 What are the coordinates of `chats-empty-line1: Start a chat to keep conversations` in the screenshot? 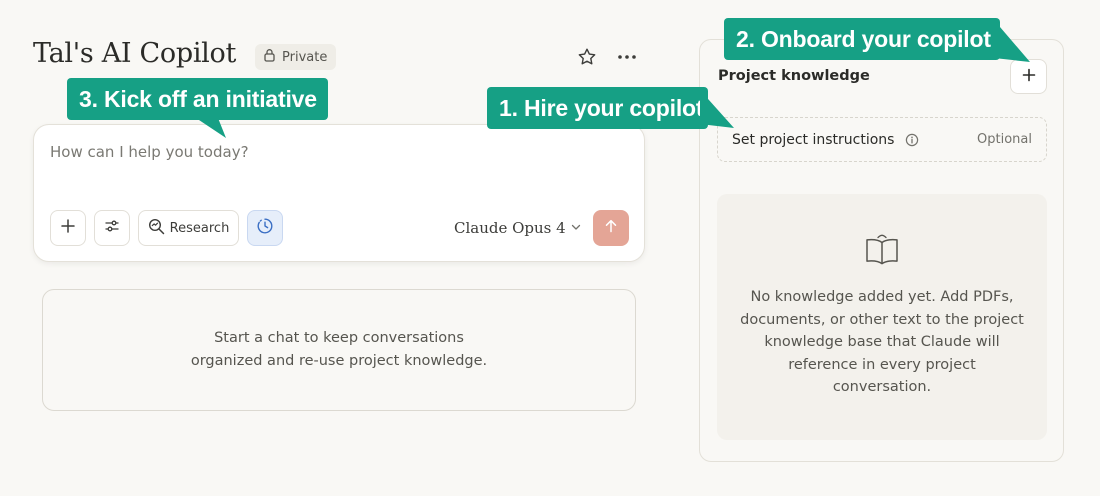 It's located at (339, 338).